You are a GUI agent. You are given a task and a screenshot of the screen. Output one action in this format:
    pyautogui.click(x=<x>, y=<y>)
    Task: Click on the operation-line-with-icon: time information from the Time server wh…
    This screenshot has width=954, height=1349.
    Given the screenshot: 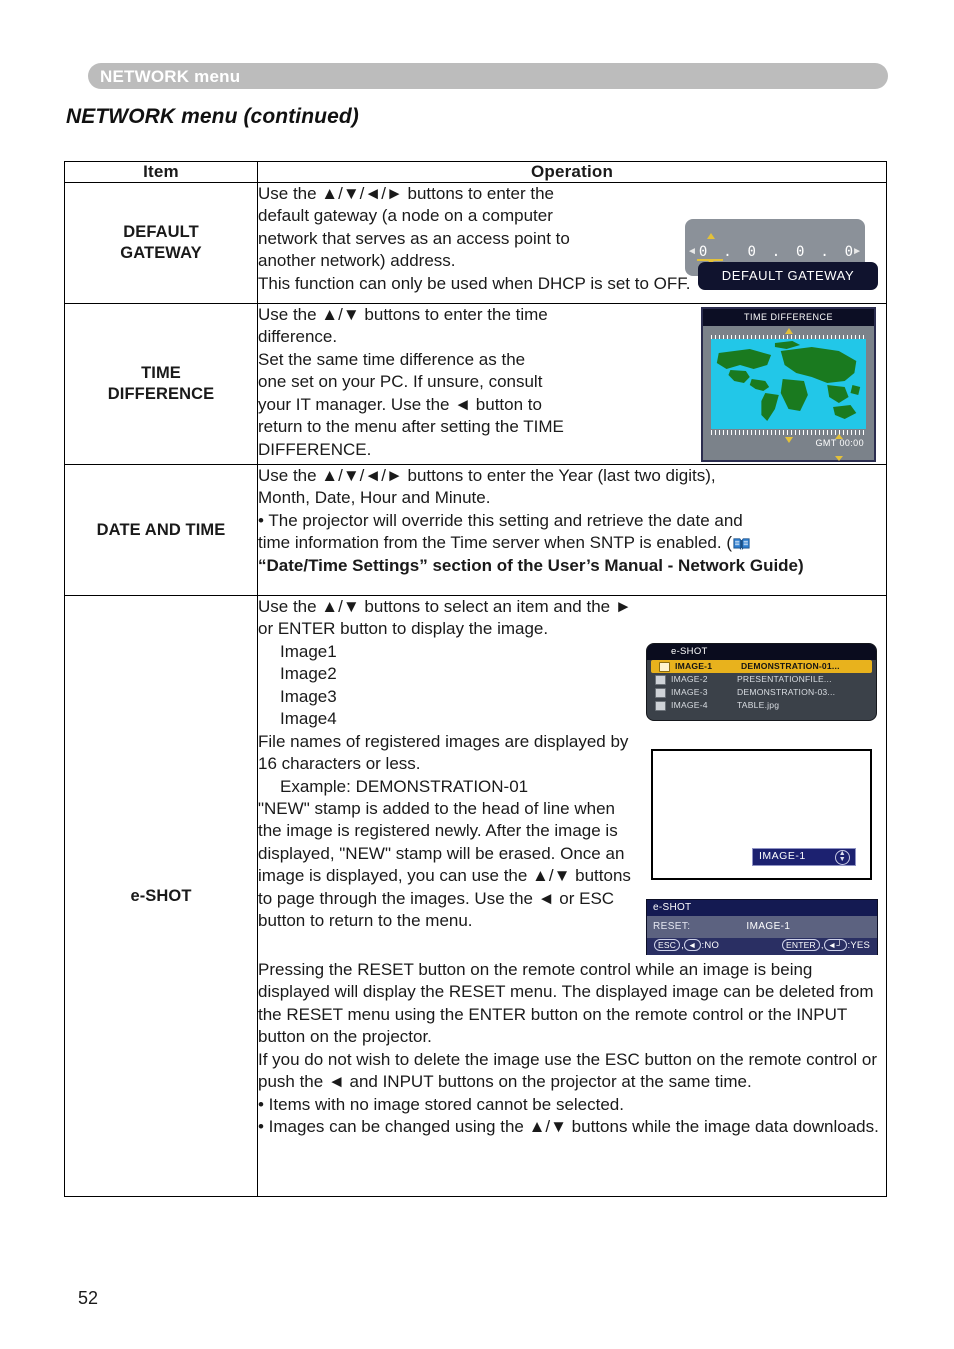 What is the action you would take?
    pyautogui.click(x=572, y=543)
    